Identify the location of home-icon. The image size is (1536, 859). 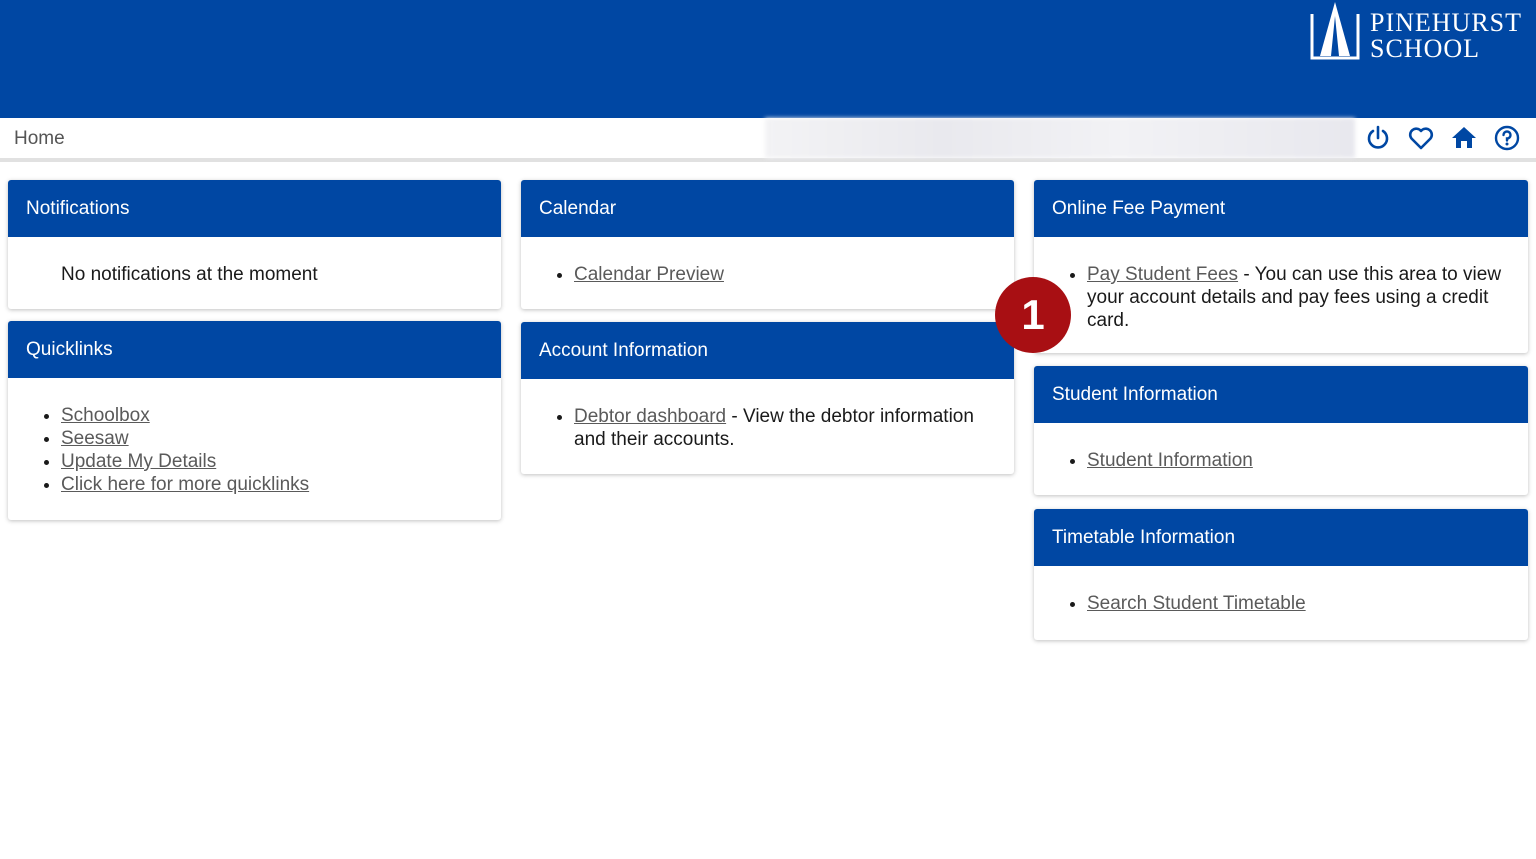
(1464, 138).